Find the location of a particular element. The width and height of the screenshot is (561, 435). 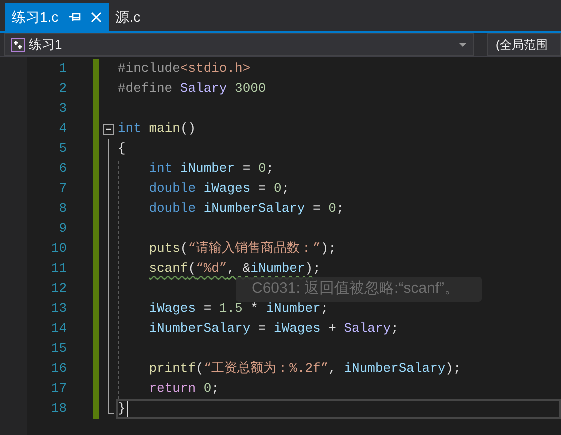

line-number: 6 is located at coordinates (63, 169).